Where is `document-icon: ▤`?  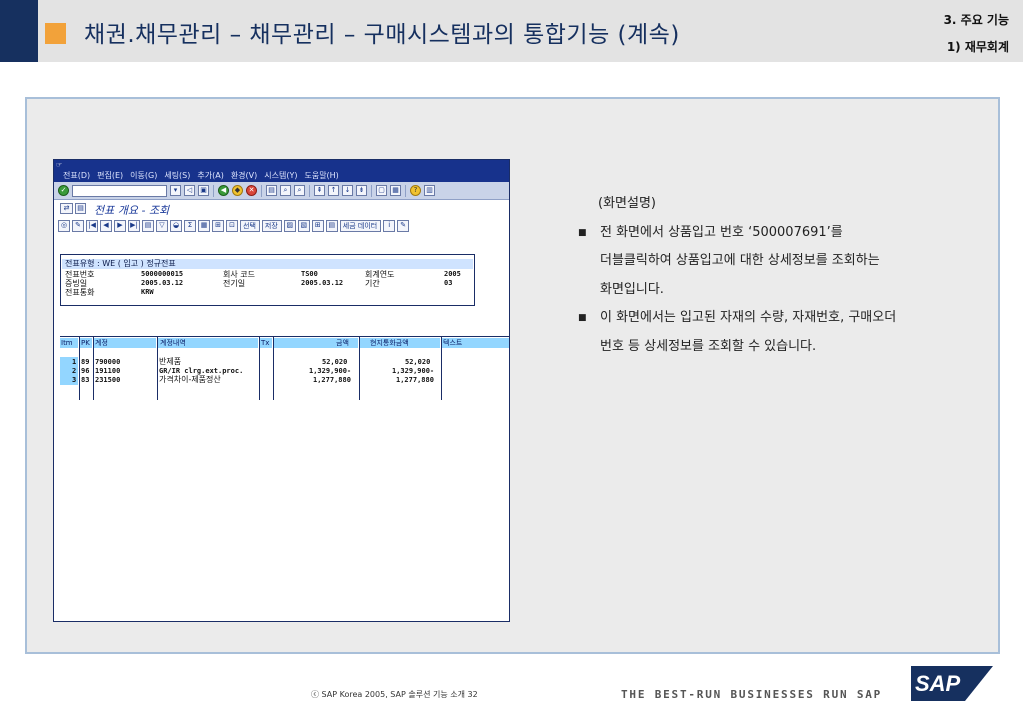
document-icon: ▤ is located at coordinates (80, 208).